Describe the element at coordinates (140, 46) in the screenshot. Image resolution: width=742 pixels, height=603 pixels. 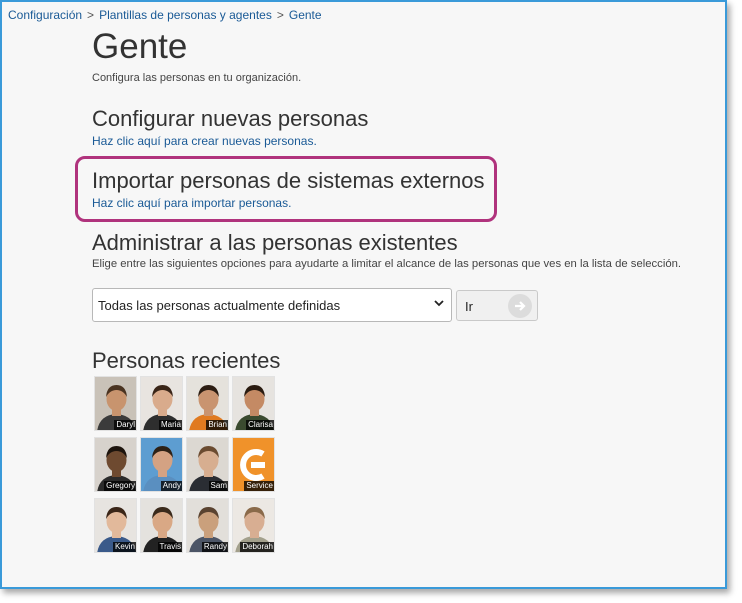
I see `page-title: Gente` at that location.